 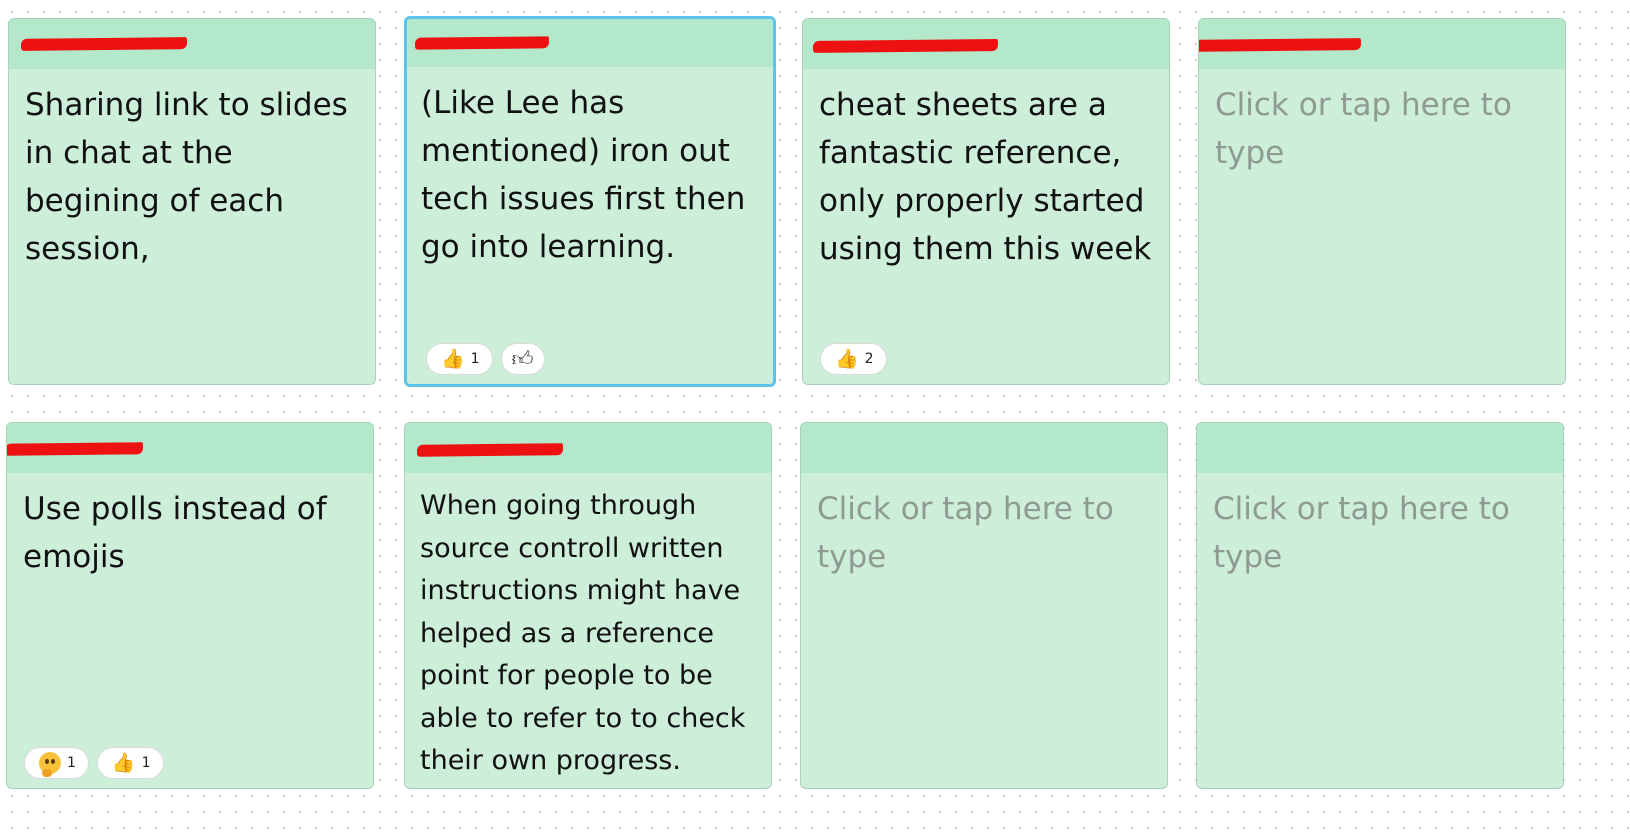 What do you see at coordinates (869, 359) in the screenshot?
I see `reaction-count: 2` at bounding box center [869, 359].